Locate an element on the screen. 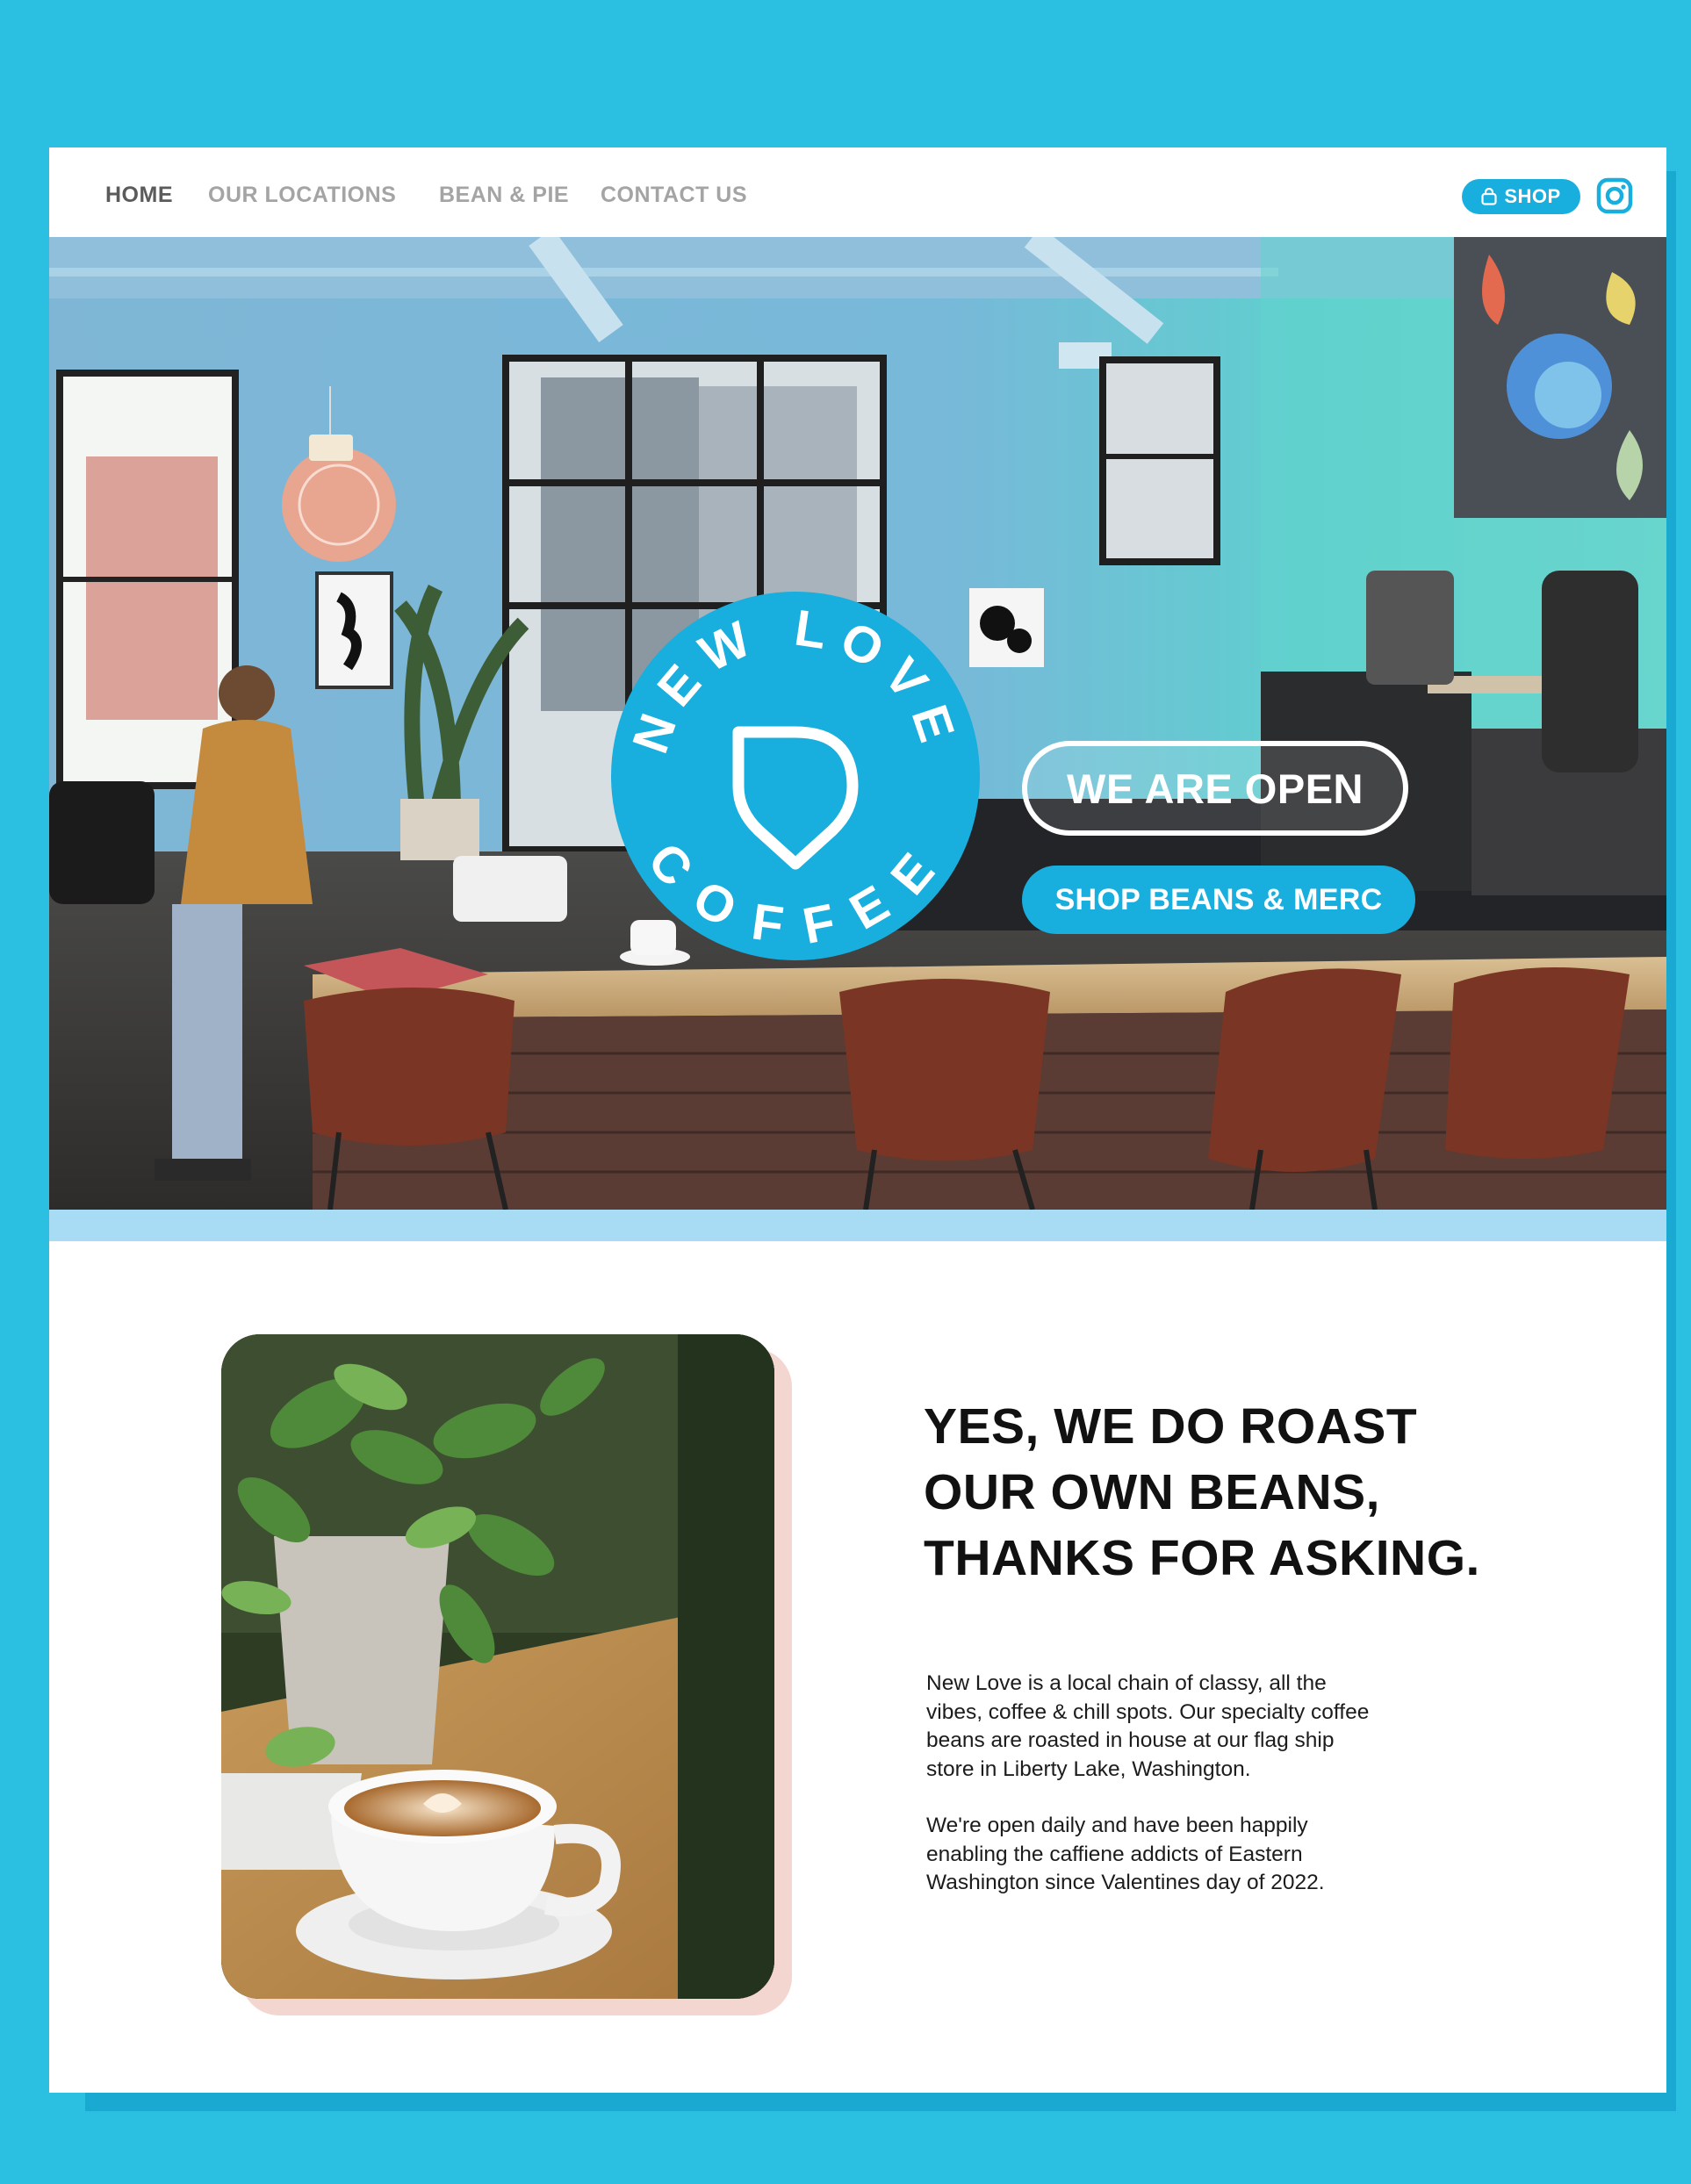  paragraph-2-line: We're open daily and have been happily is located at coordinates (1117, 1825).